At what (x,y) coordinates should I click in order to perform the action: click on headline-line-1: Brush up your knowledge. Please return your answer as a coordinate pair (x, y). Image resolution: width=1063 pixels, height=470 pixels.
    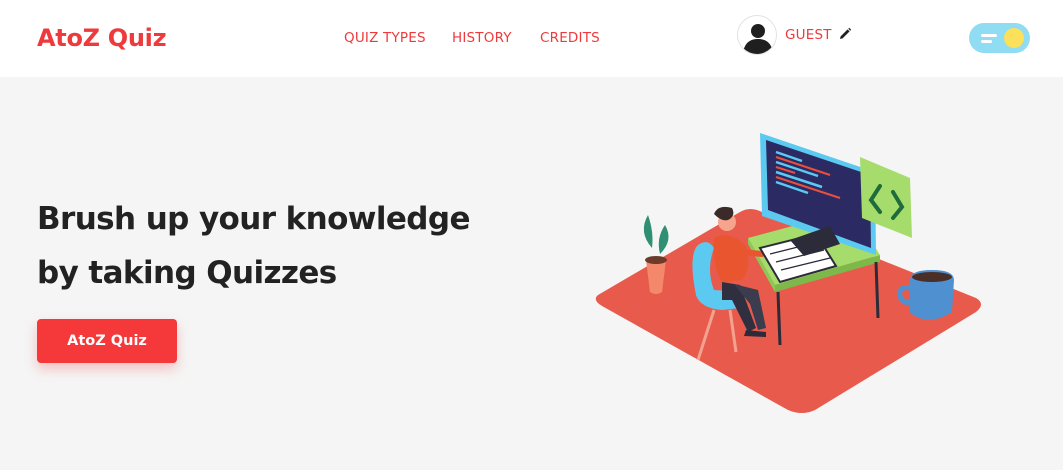
    Looking at the image, I should click on (253, 219).